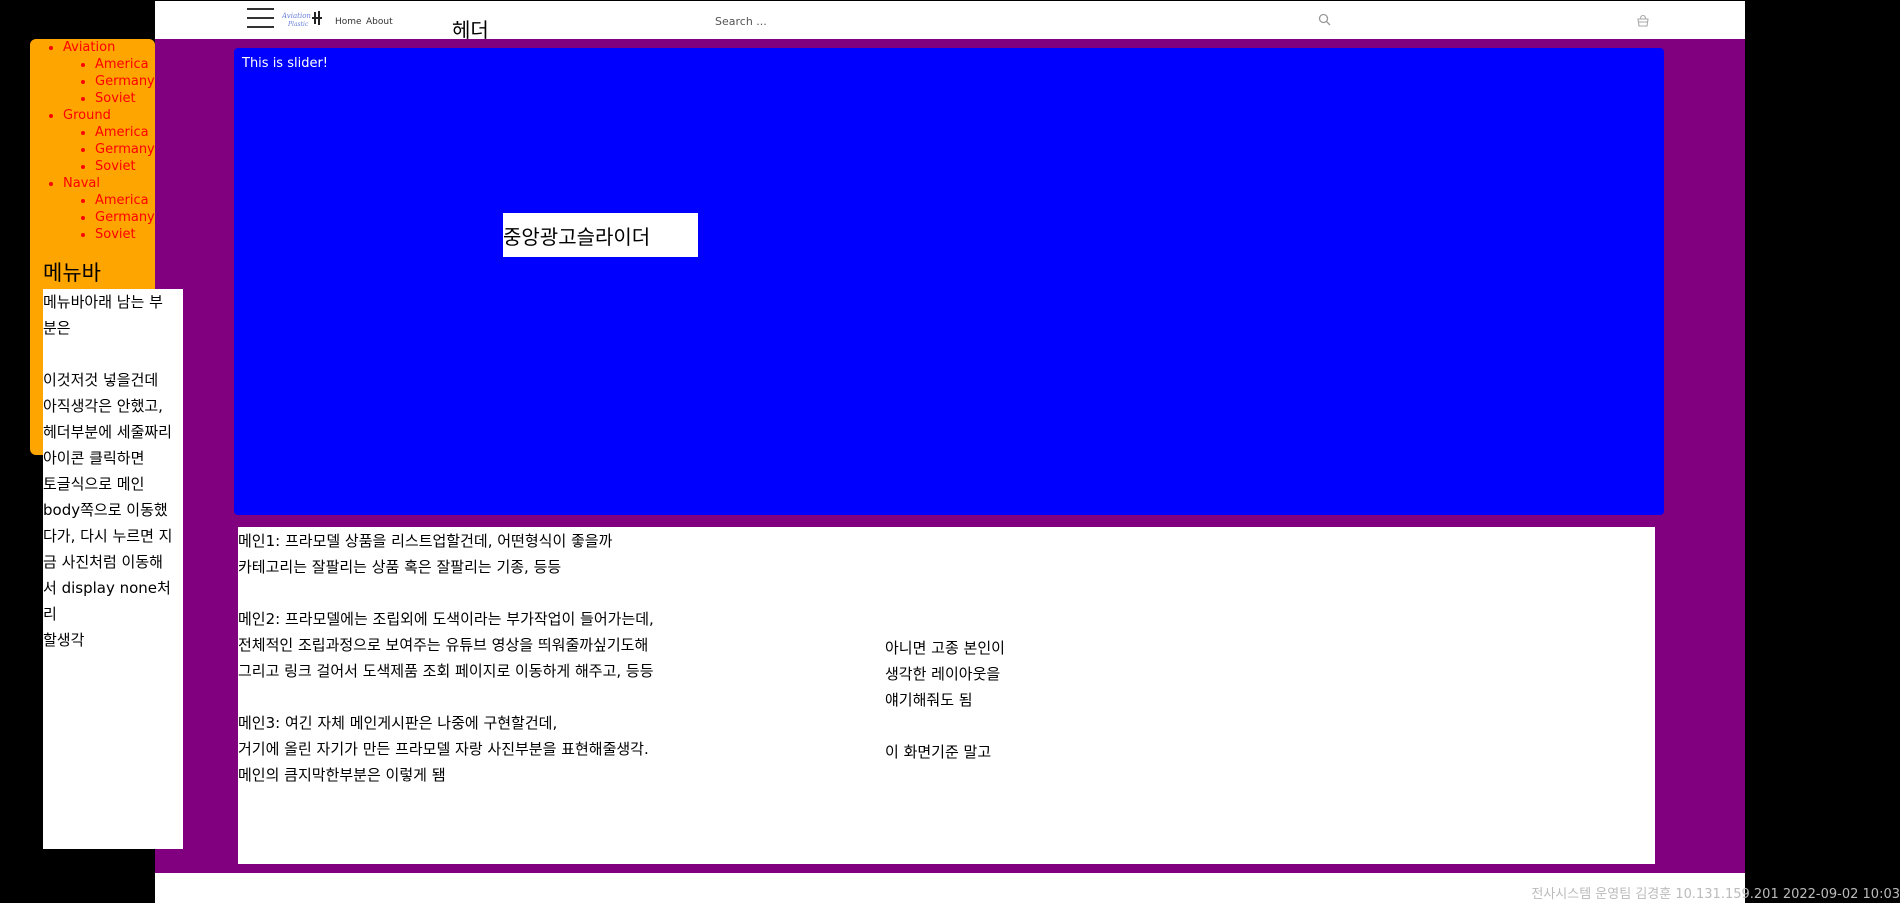 This screenshot has width=1900, height=903. I want to click on logo: Aviation Plastic, so click(304, 19).